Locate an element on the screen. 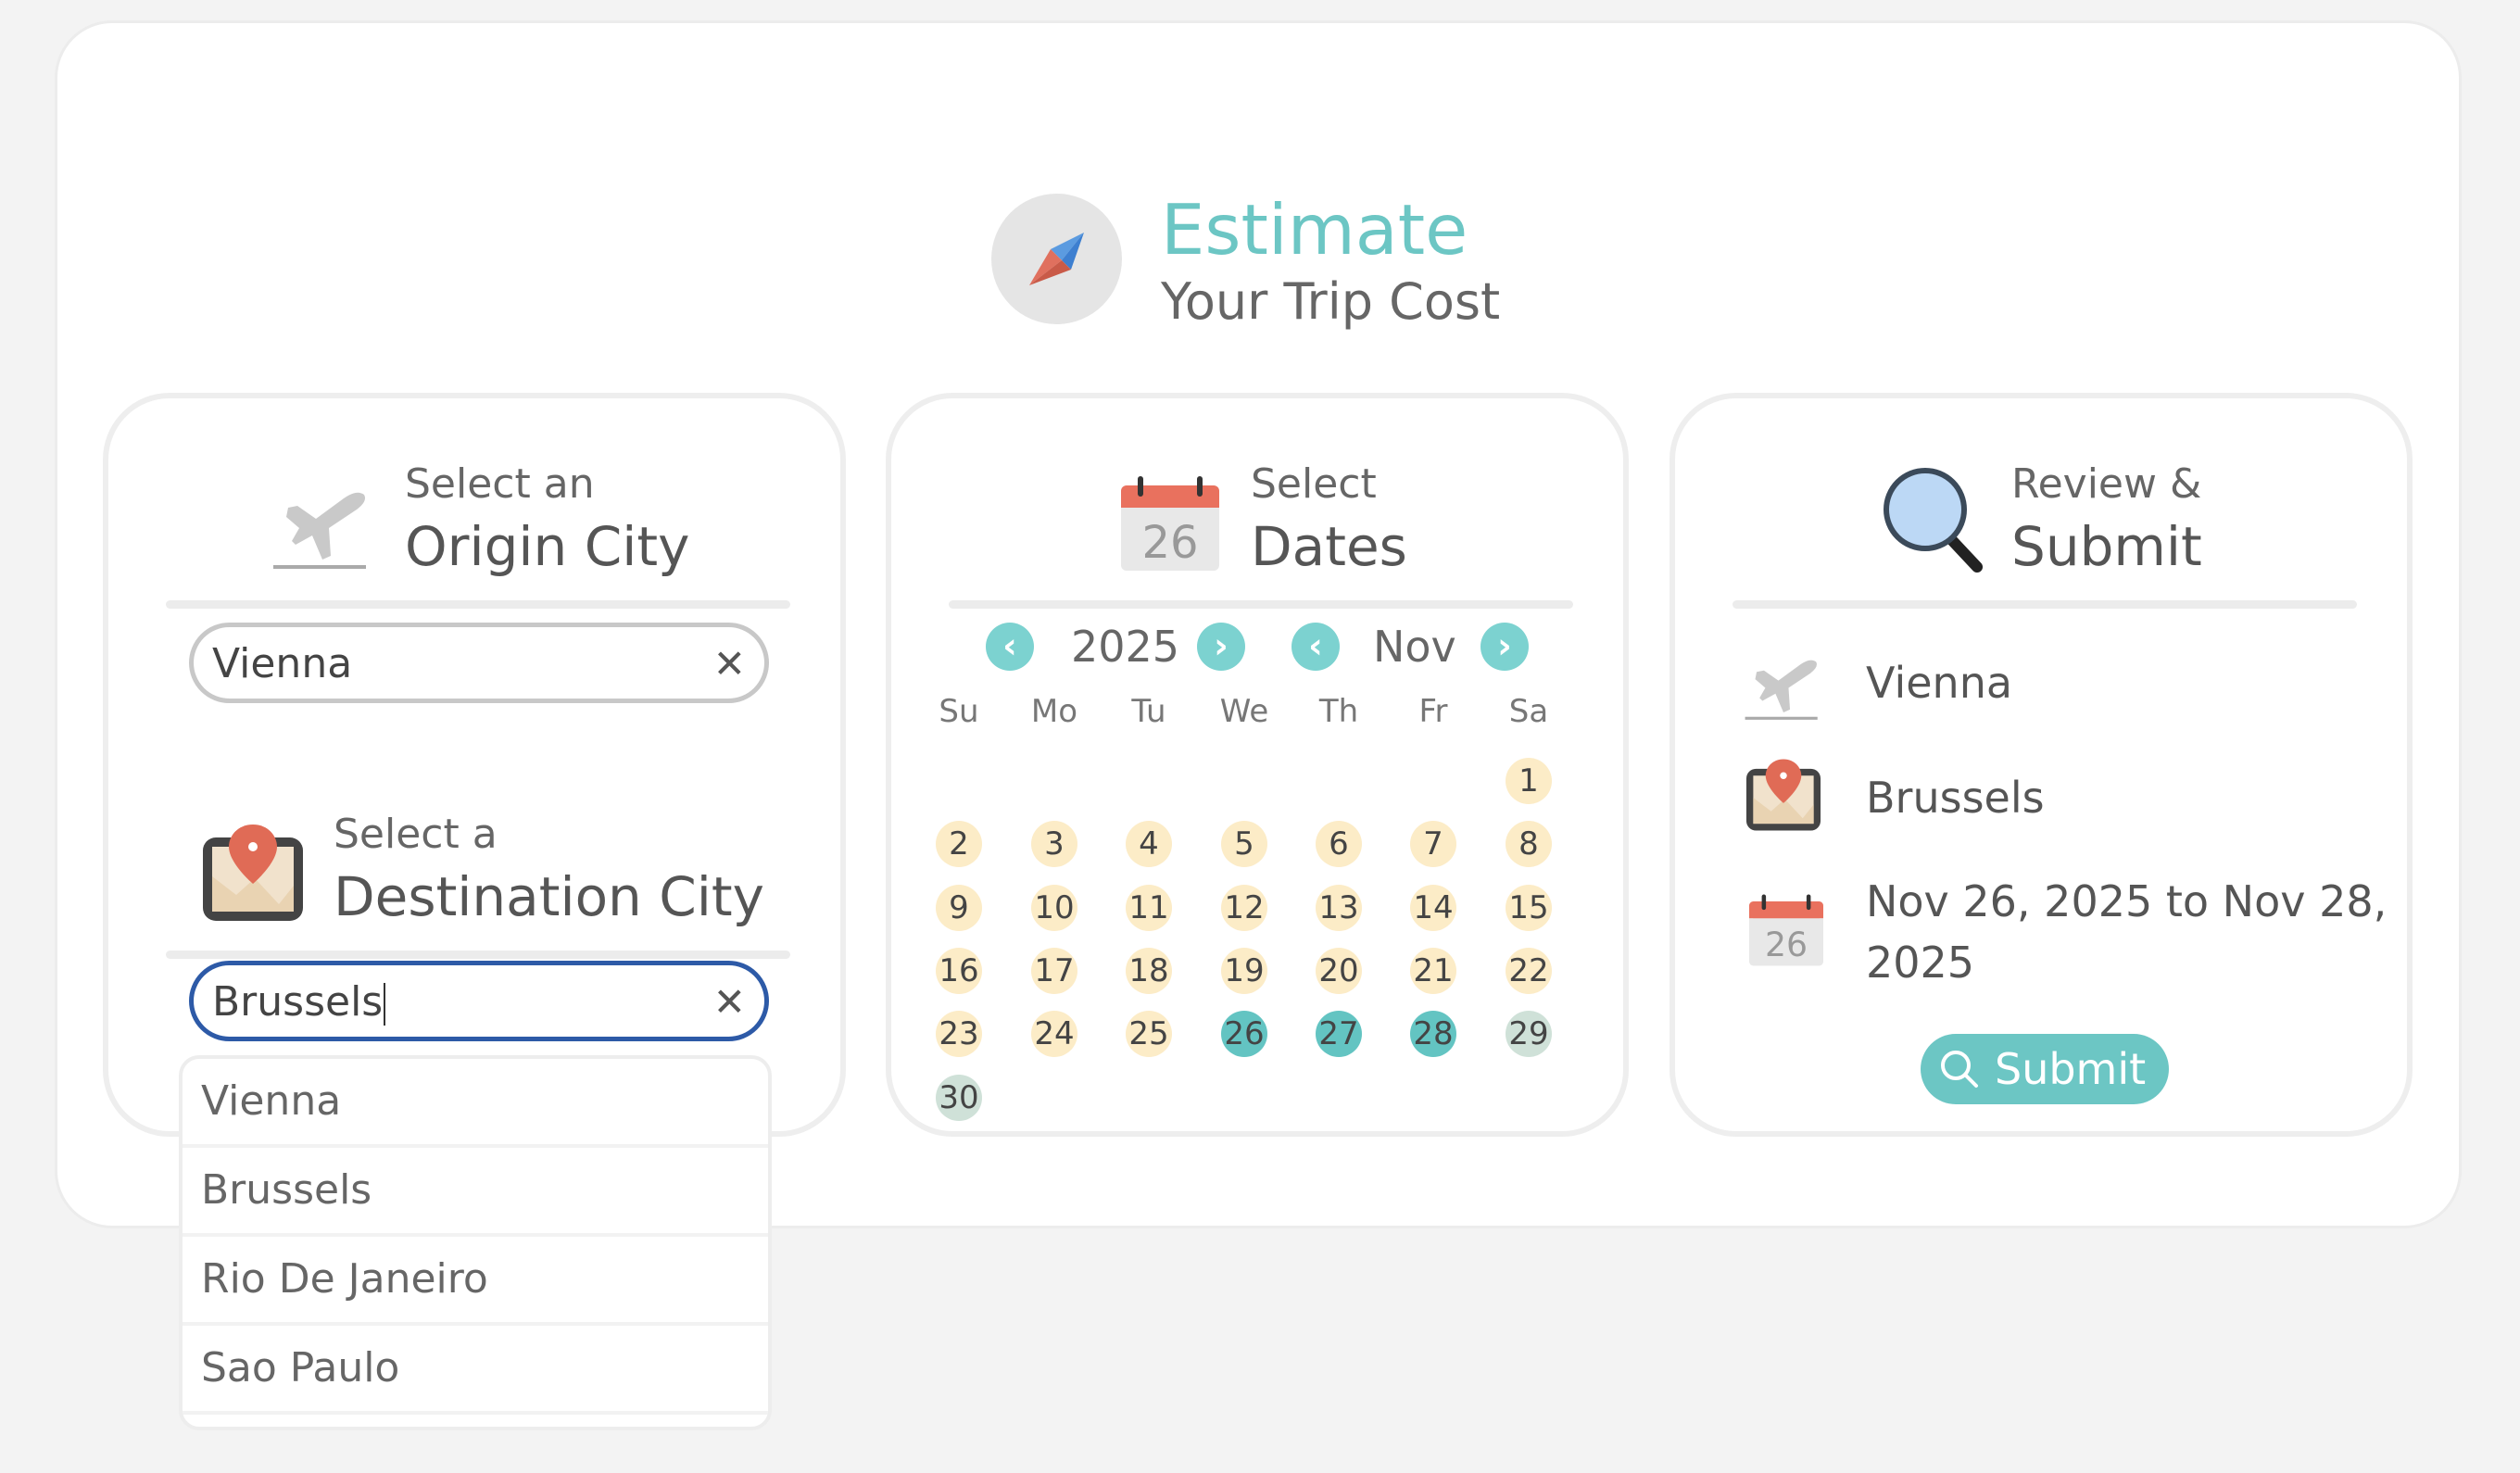 The image size is (2520, 1473). calendar-day: 22 is located at coordinates (1529, 970).